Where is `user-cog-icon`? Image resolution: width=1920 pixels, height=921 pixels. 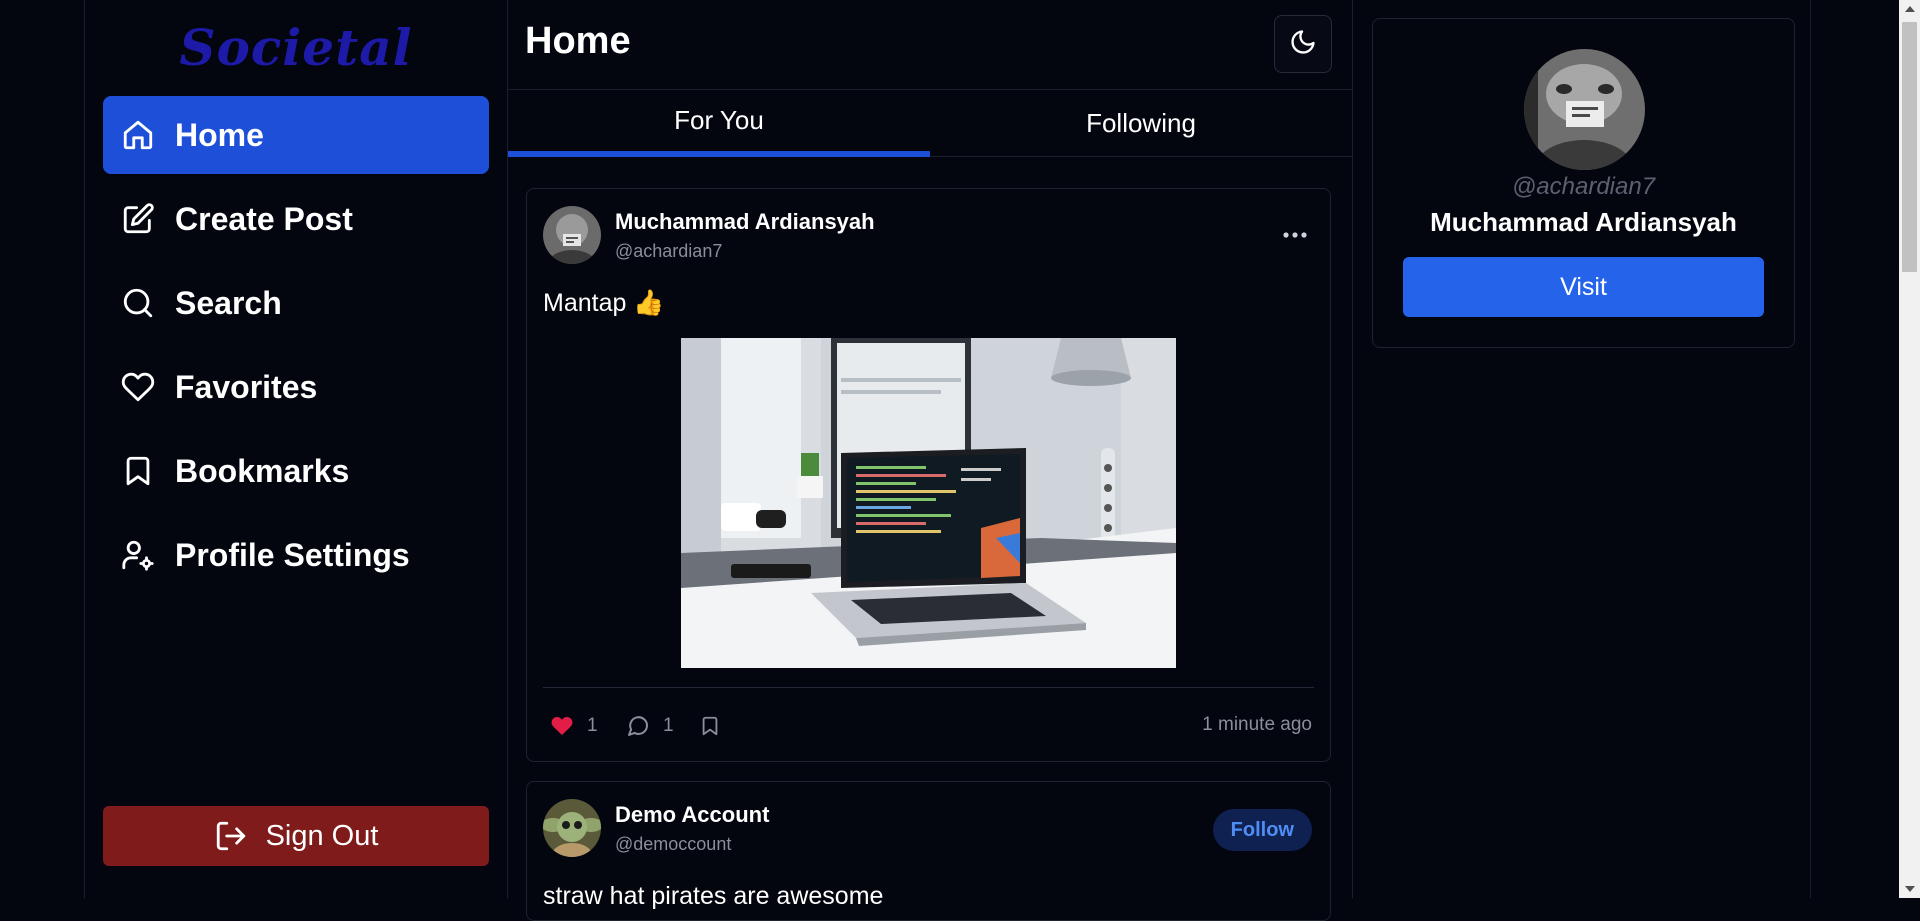 user-cog-icon is located at coordinates (138, 555).